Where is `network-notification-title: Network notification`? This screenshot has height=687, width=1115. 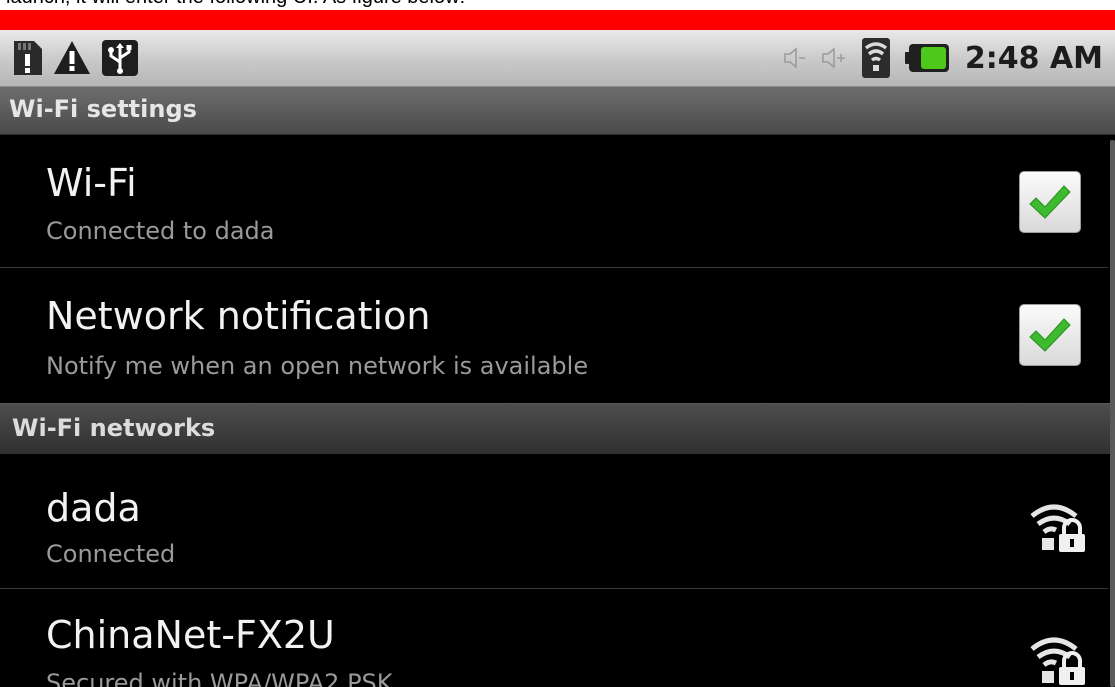
network-notification-title: Network notification is located at coordinates (238, 316).